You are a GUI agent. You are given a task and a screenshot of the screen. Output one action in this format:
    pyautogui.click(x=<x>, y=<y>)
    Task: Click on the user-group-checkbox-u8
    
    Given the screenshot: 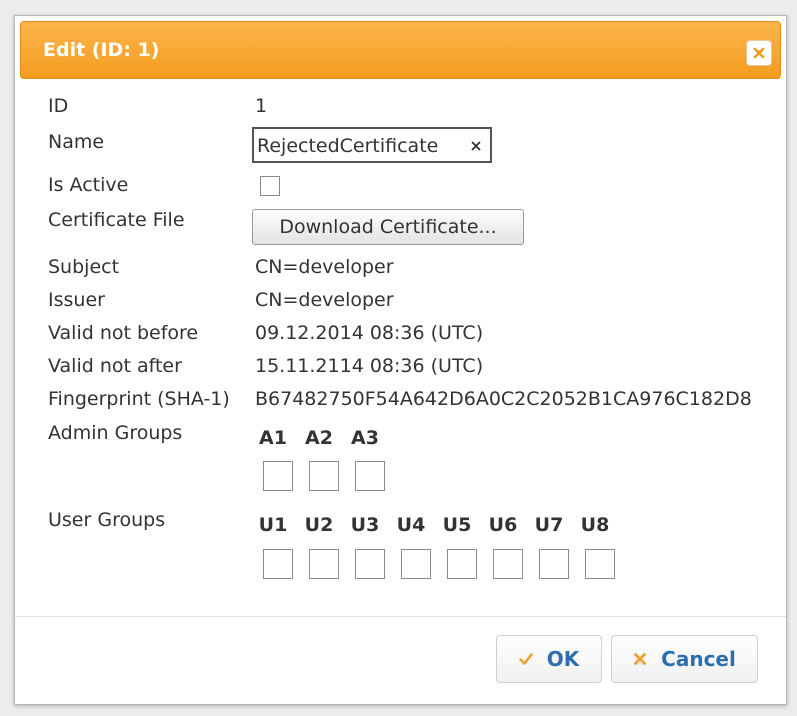 What is the action you would take?
    pyautogui.click(x=600, y=564)
    